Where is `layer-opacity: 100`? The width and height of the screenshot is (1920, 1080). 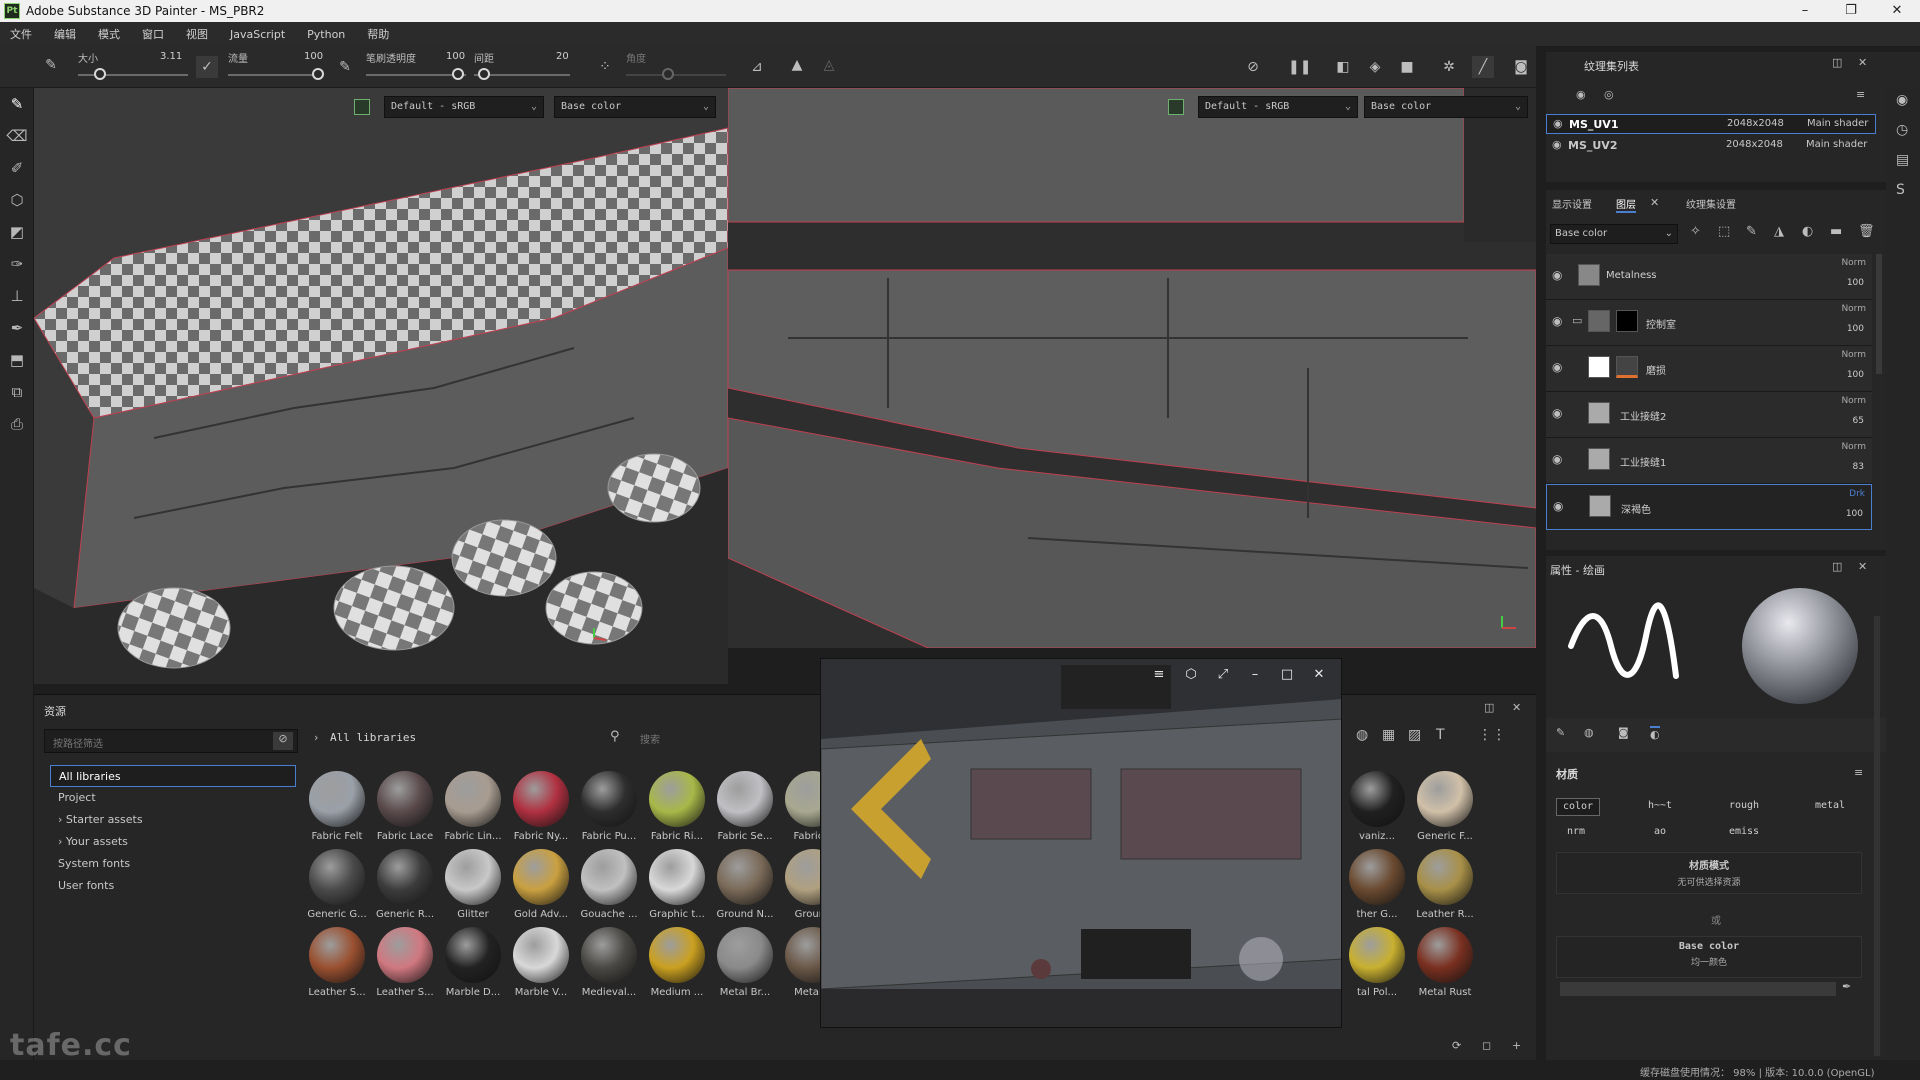 layer-opacity: 100 is located at coordinates (1855, 329).